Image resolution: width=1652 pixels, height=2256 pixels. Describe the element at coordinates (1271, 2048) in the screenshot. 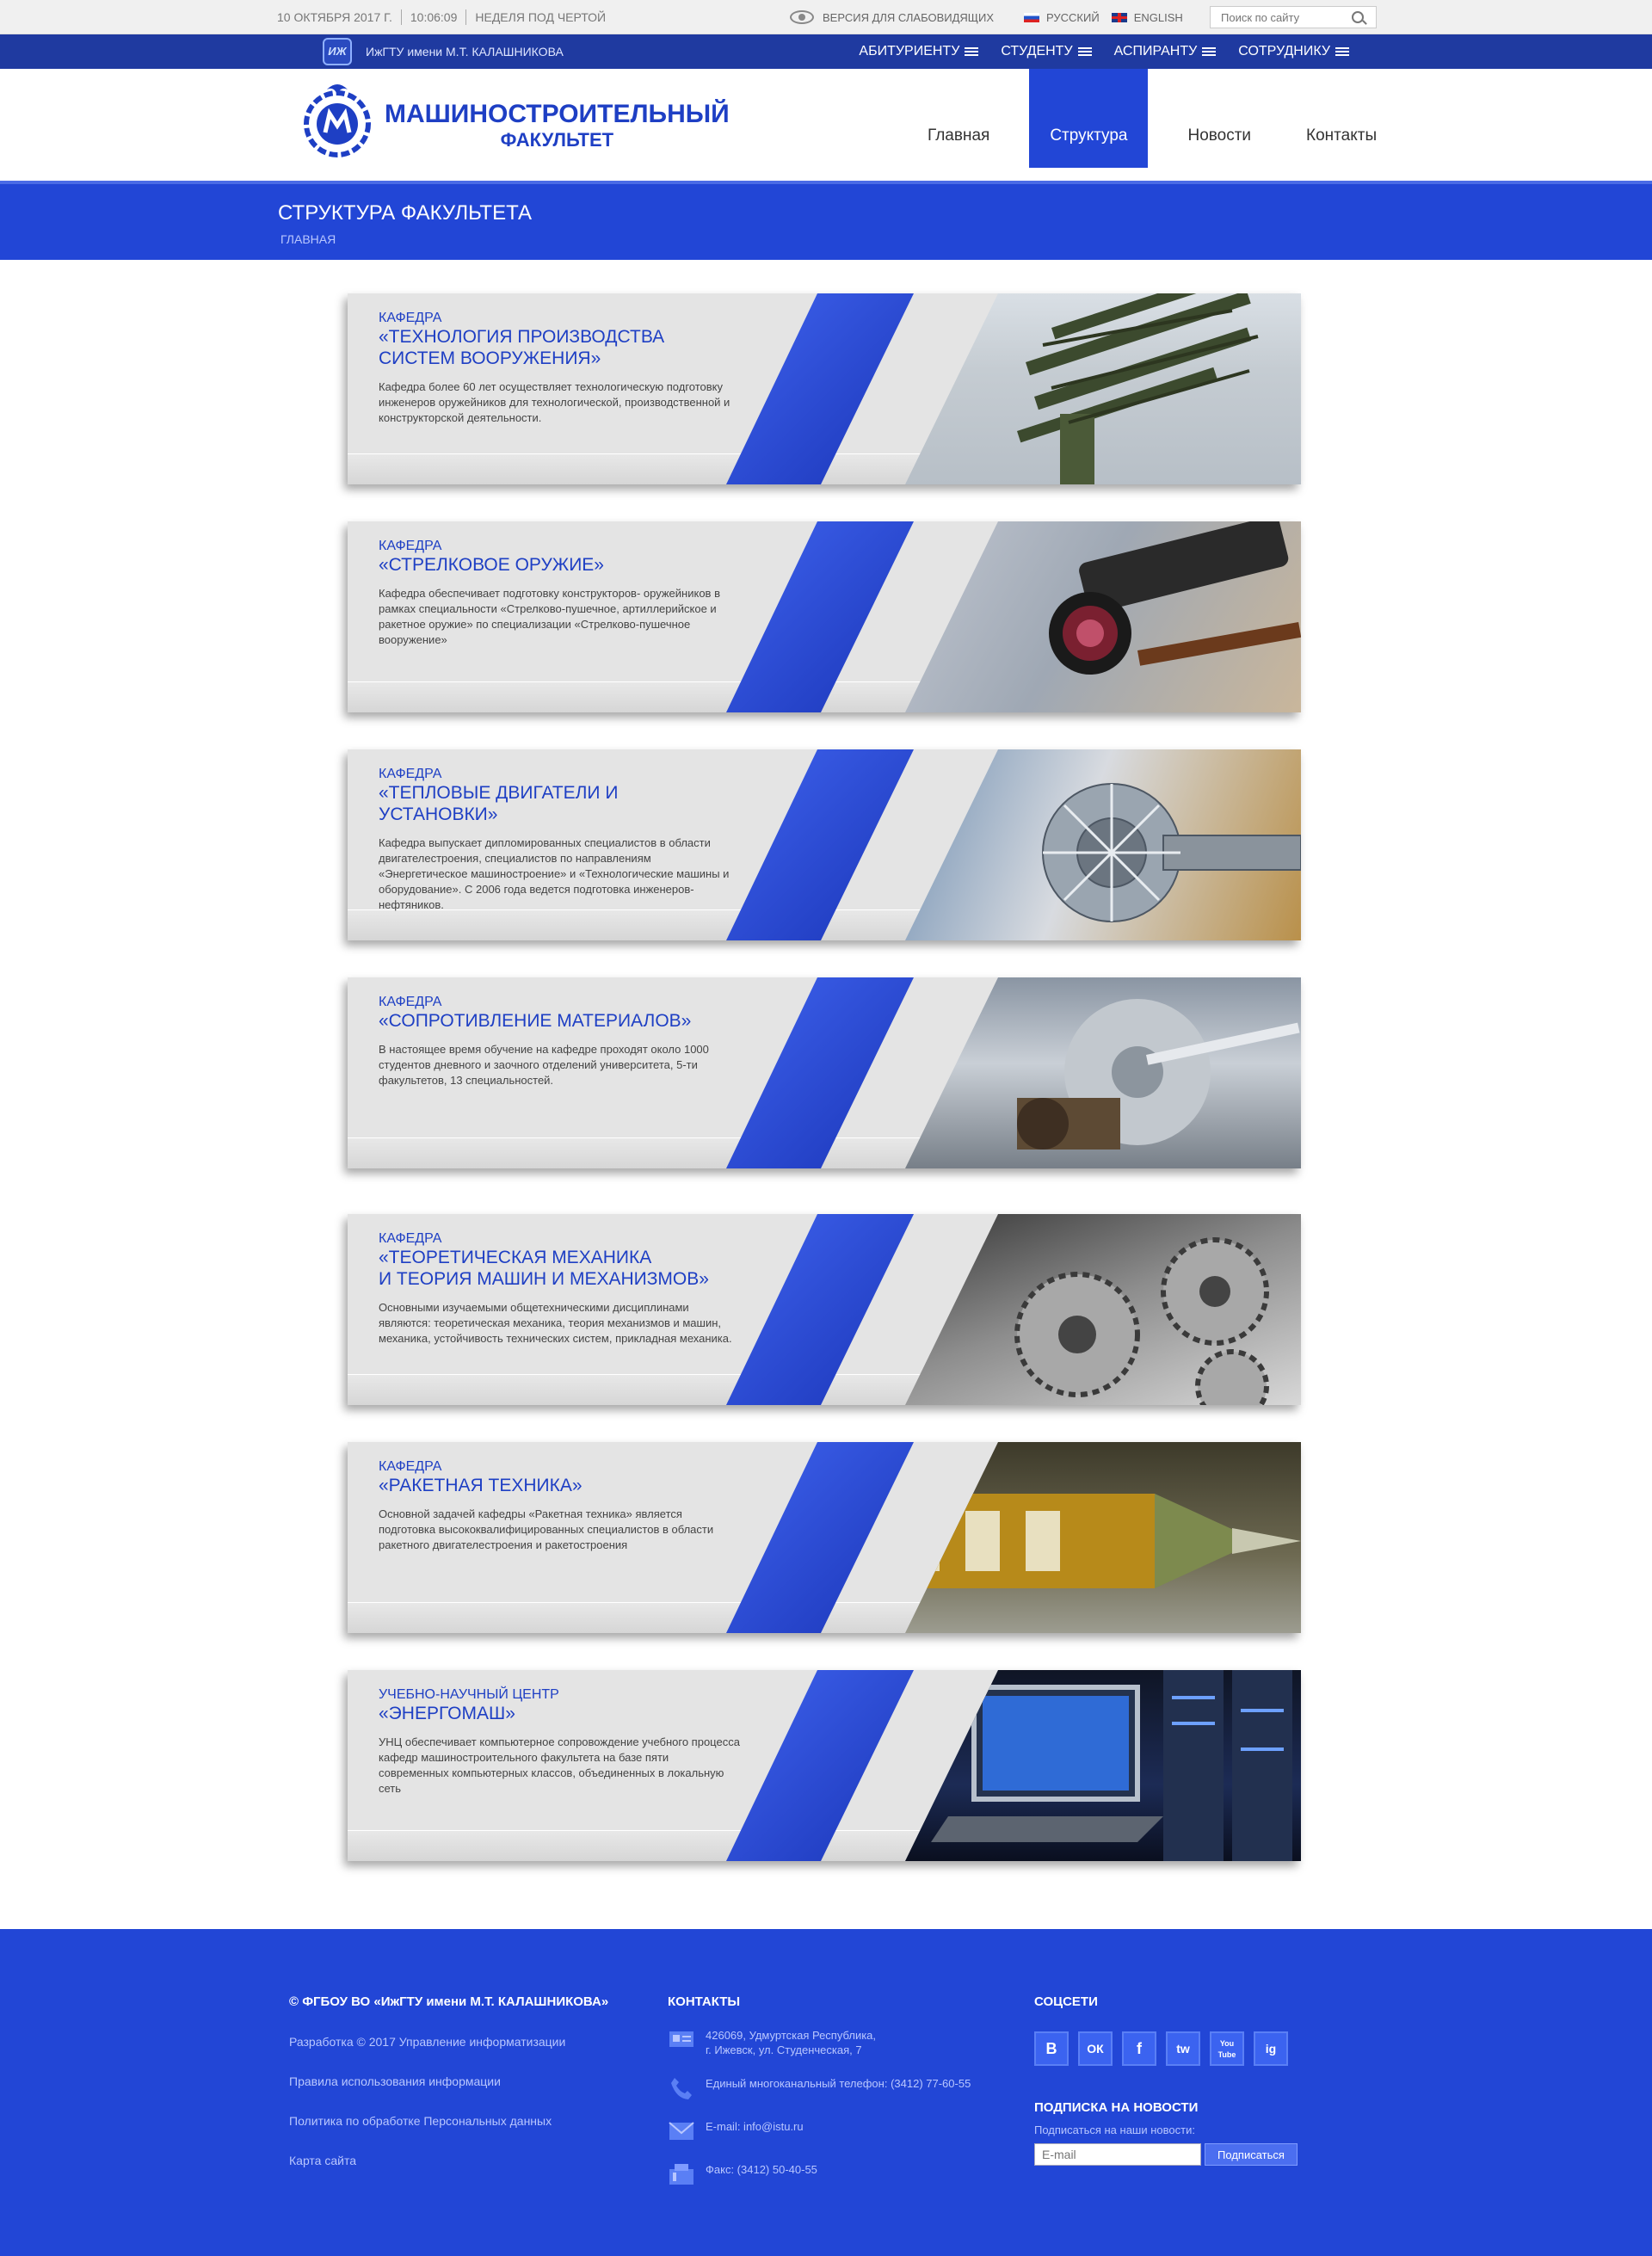

I see `instagram-icon: ig` at that location.